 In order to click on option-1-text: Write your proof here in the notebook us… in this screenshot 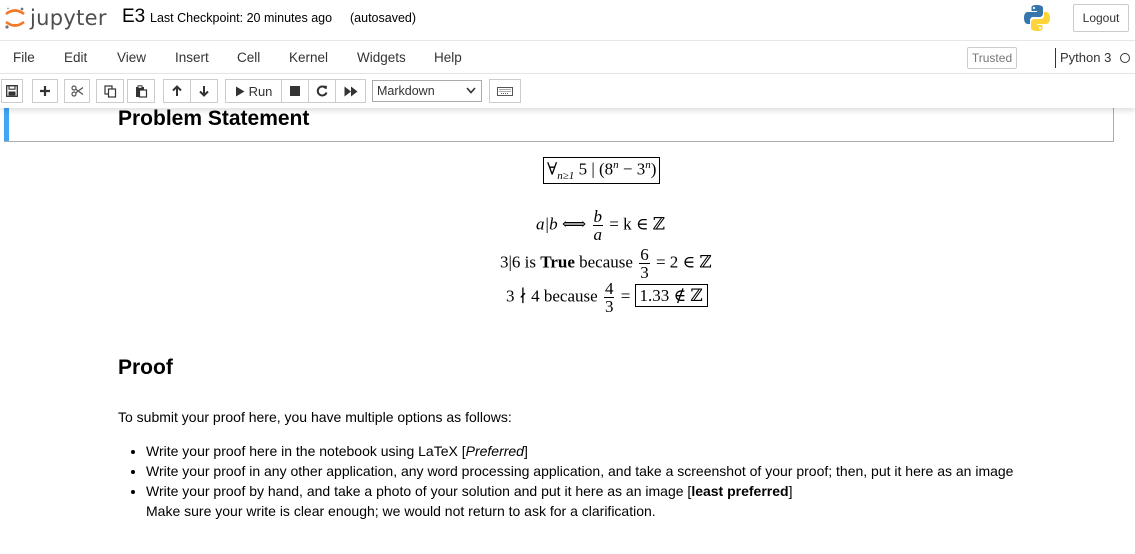, I will do `click(306, 451)`.